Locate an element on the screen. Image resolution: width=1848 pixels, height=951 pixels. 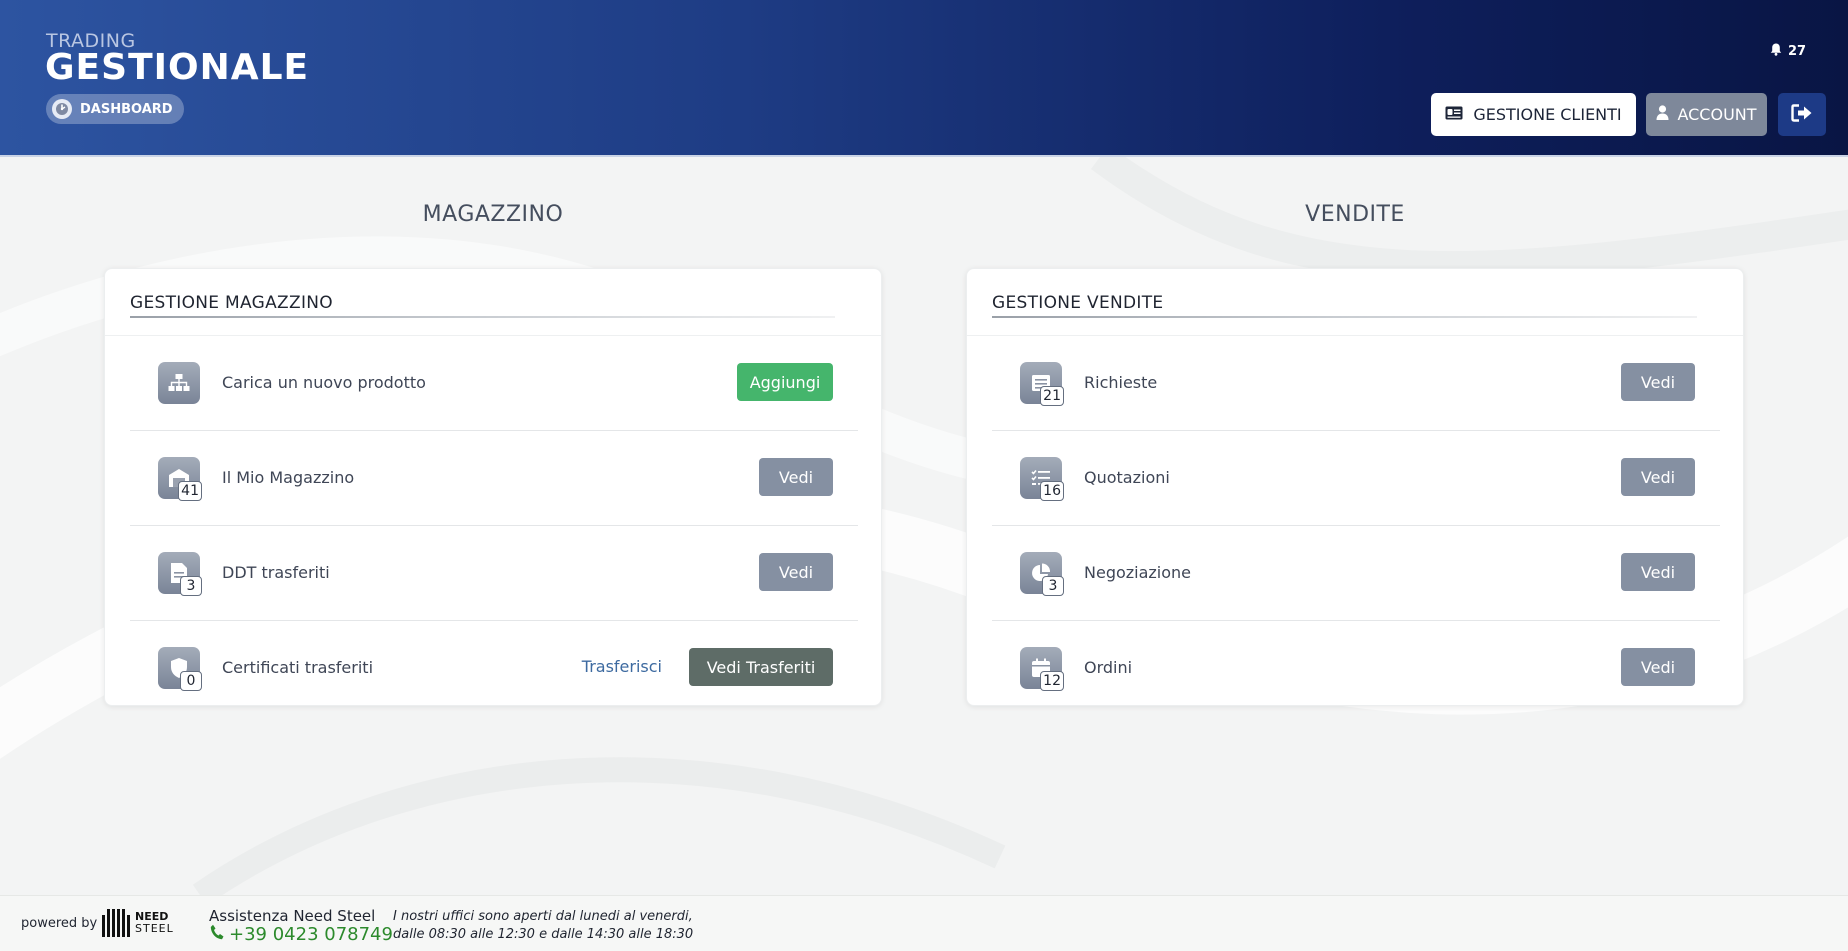
bell-icon is located at coordinates (1776, 51).